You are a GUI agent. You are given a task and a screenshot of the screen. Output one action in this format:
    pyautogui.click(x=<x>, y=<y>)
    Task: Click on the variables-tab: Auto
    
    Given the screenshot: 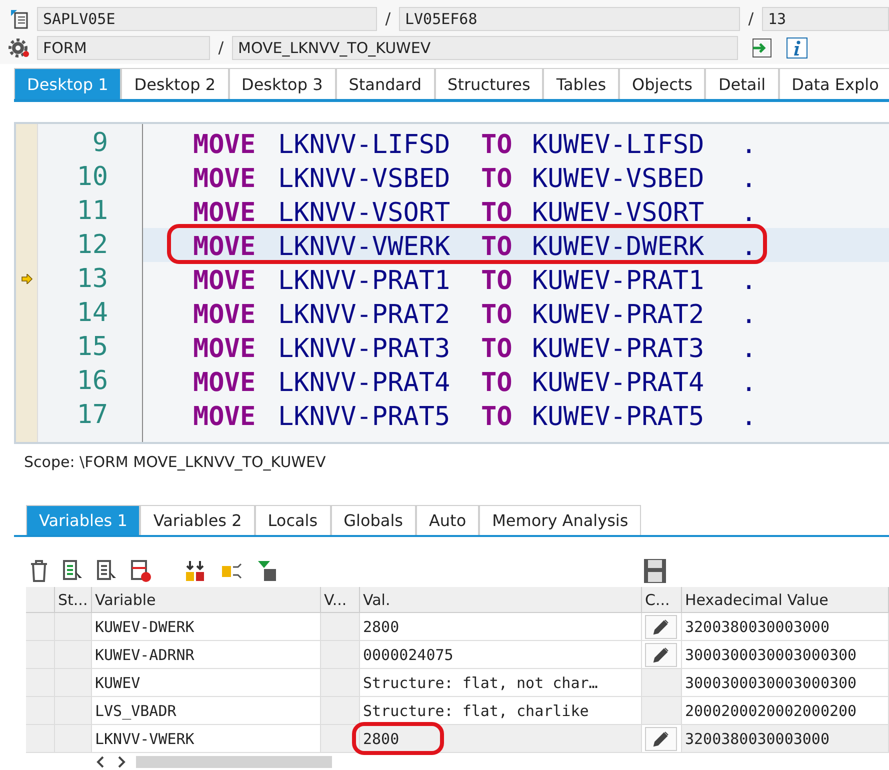 What is the action you would take?
    pyautogui.click(x=448, y=520)
    